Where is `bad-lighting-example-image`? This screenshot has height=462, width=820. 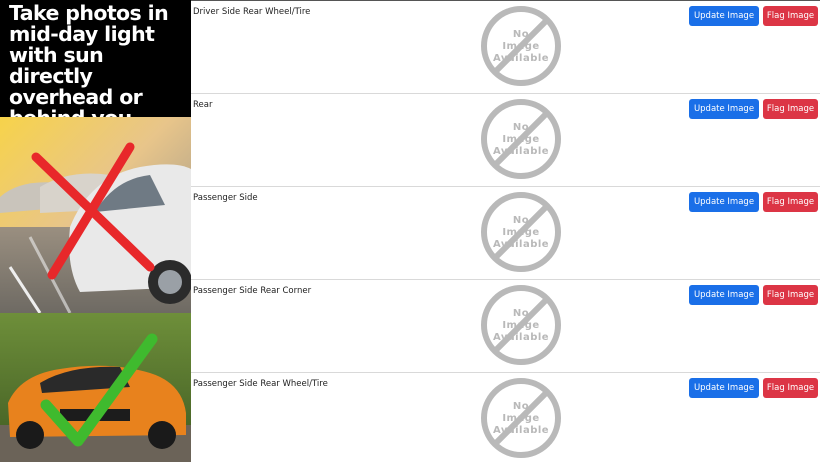 bad-lighting-example-image is located at coordinates (95, 215).